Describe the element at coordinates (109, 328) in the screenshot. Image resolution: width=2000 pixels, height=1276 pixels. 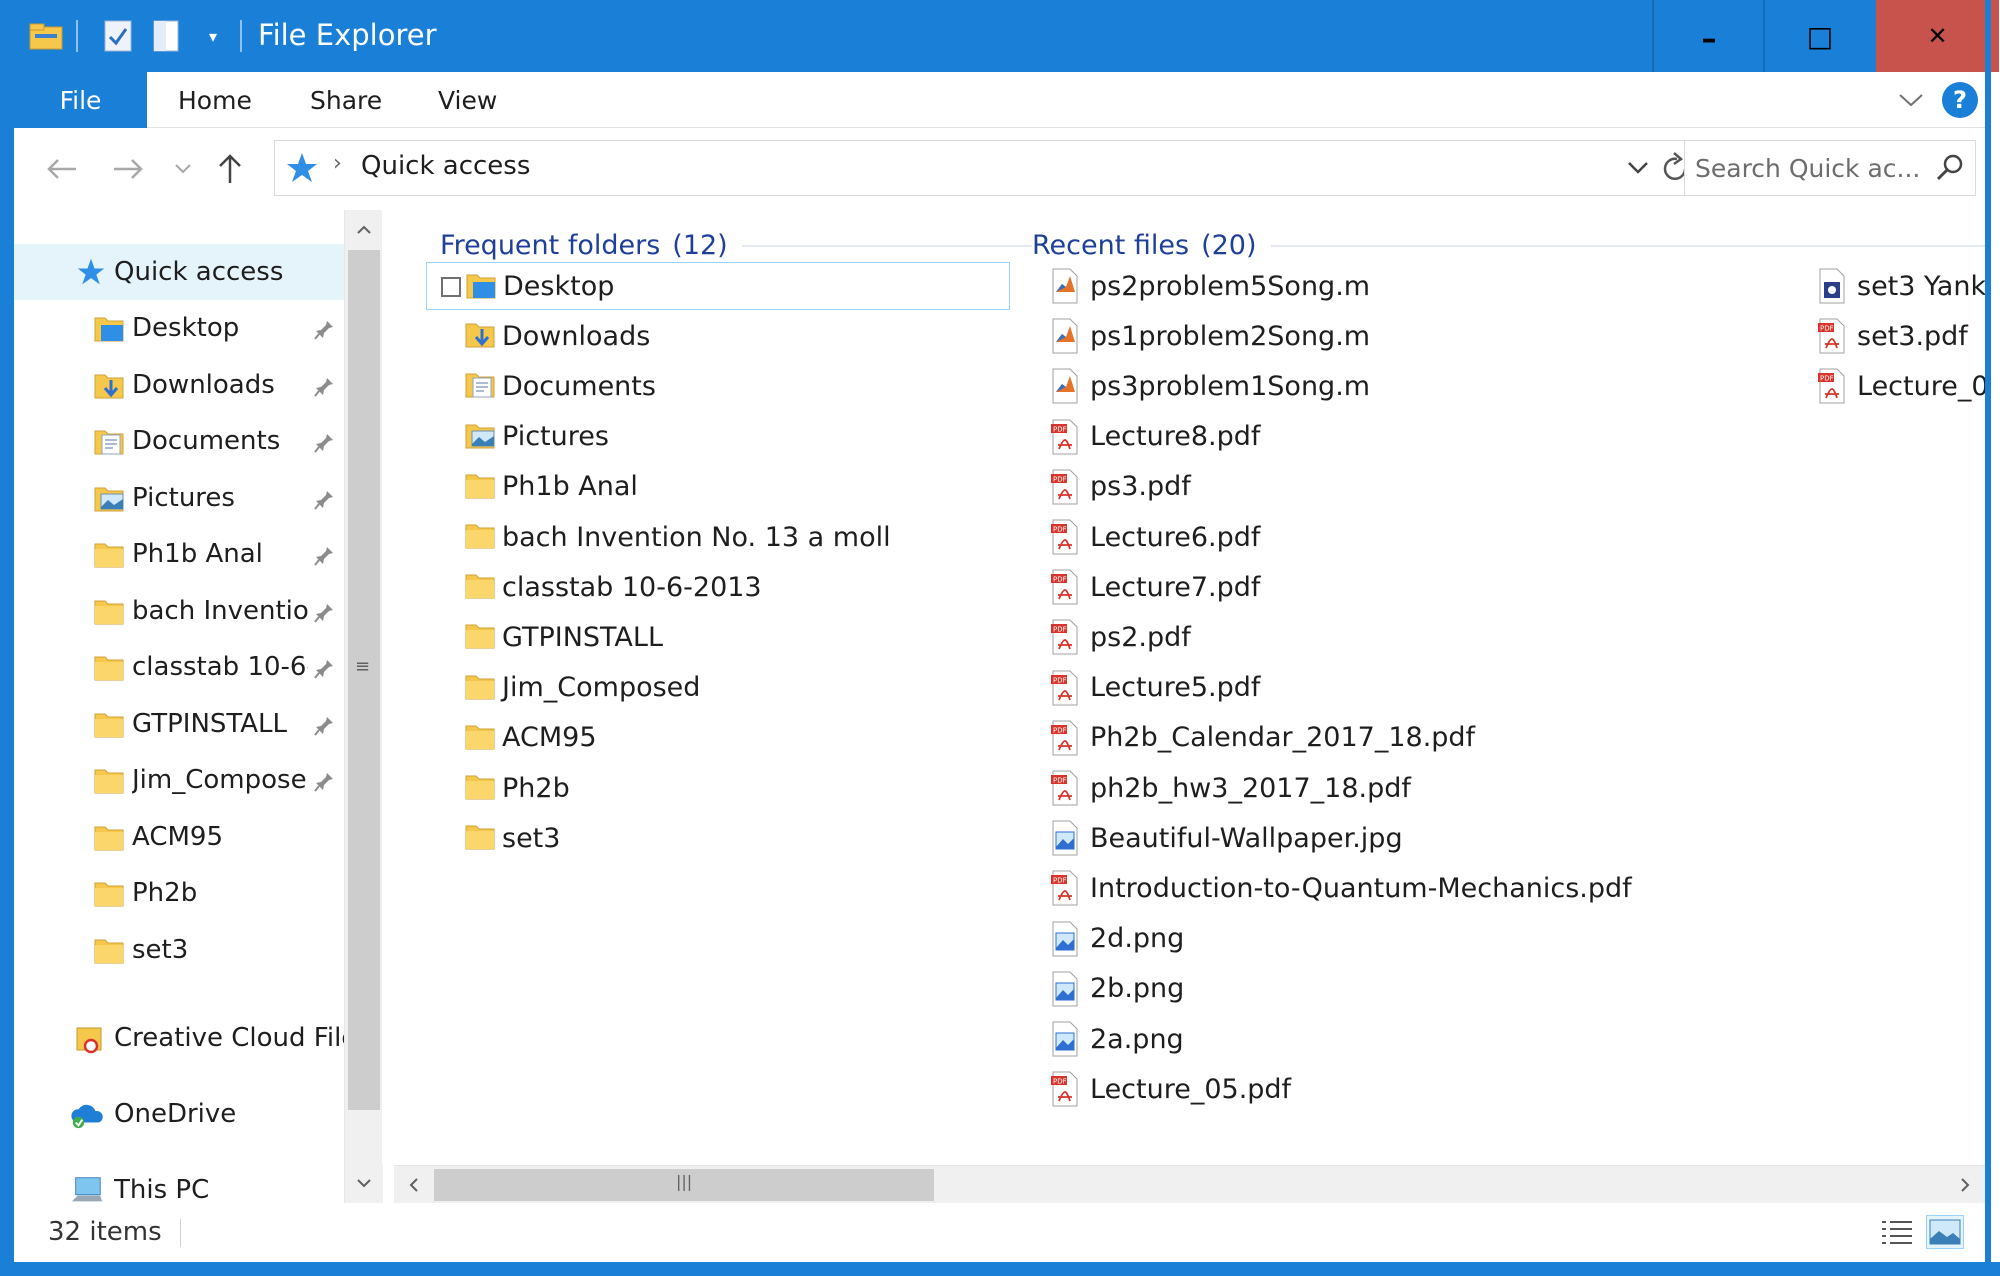
I see `desktop-folder-icon` at that location.